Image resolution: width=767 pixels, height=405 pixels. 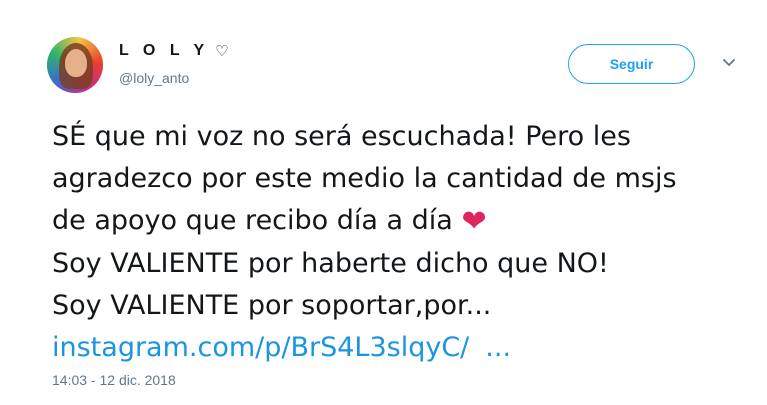 I want to click on instagram-link-text: instagram.com/p/BrS4L3slqyC/, so click(x=260, y=347).